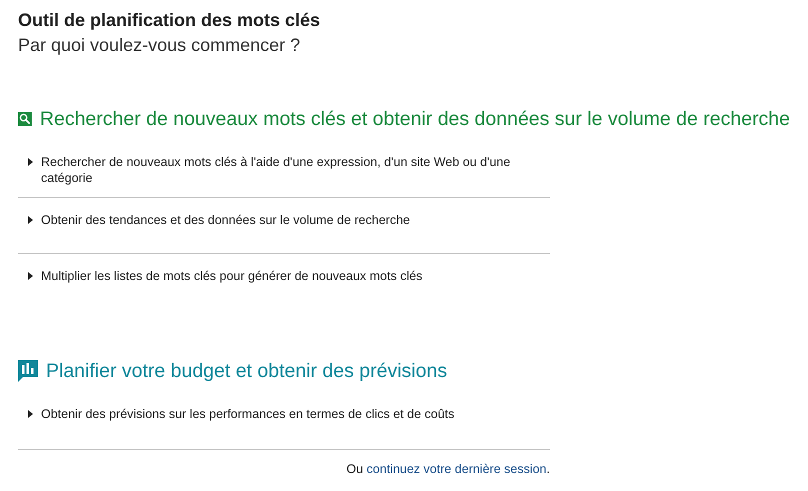 This screenshot has height=491, width=808. I want to click on continue-session-link: continuez votre dernière session, so click(456, 469).